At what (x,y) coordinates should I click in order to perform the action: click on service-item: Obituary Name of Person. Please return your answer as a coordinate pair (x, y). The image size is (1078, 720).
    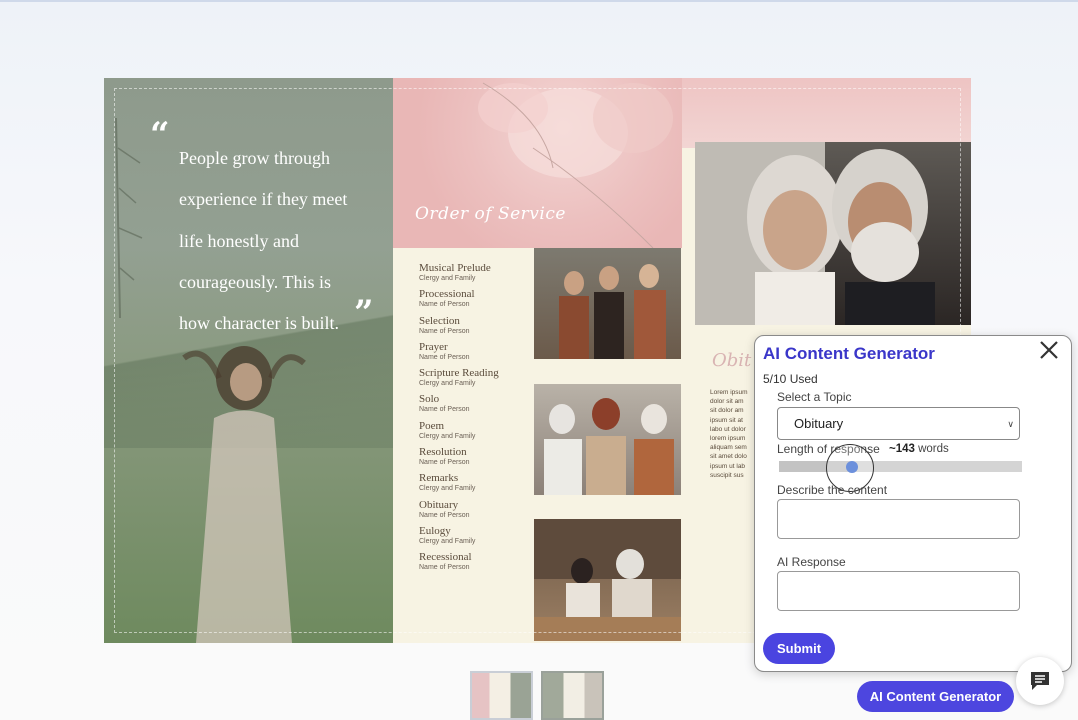
    Looking at the image, I should click on (459, 508).